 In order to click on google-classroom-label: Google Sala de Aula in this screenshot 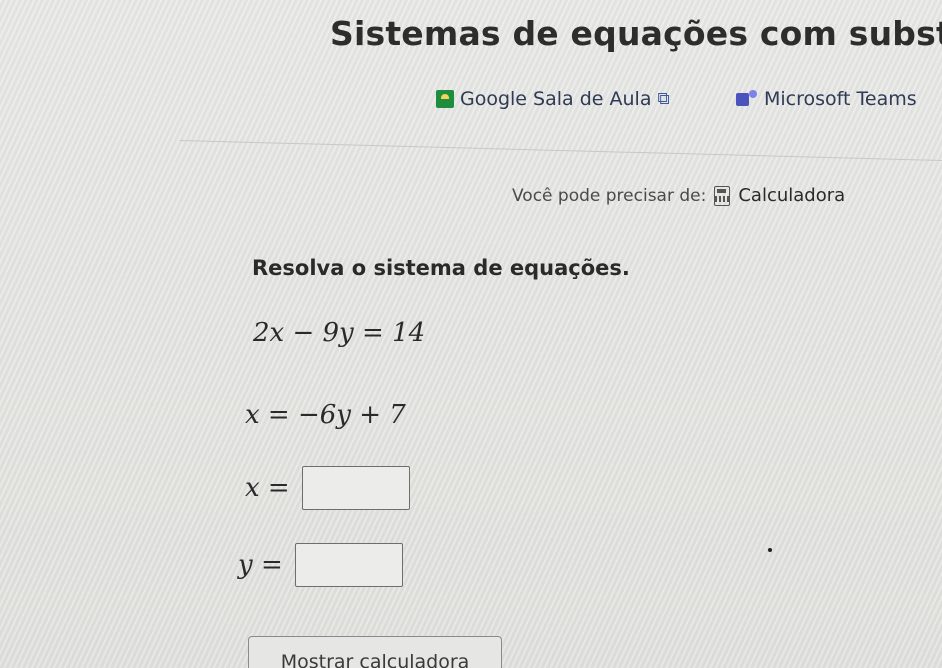, I will do `click(556, 99)`.